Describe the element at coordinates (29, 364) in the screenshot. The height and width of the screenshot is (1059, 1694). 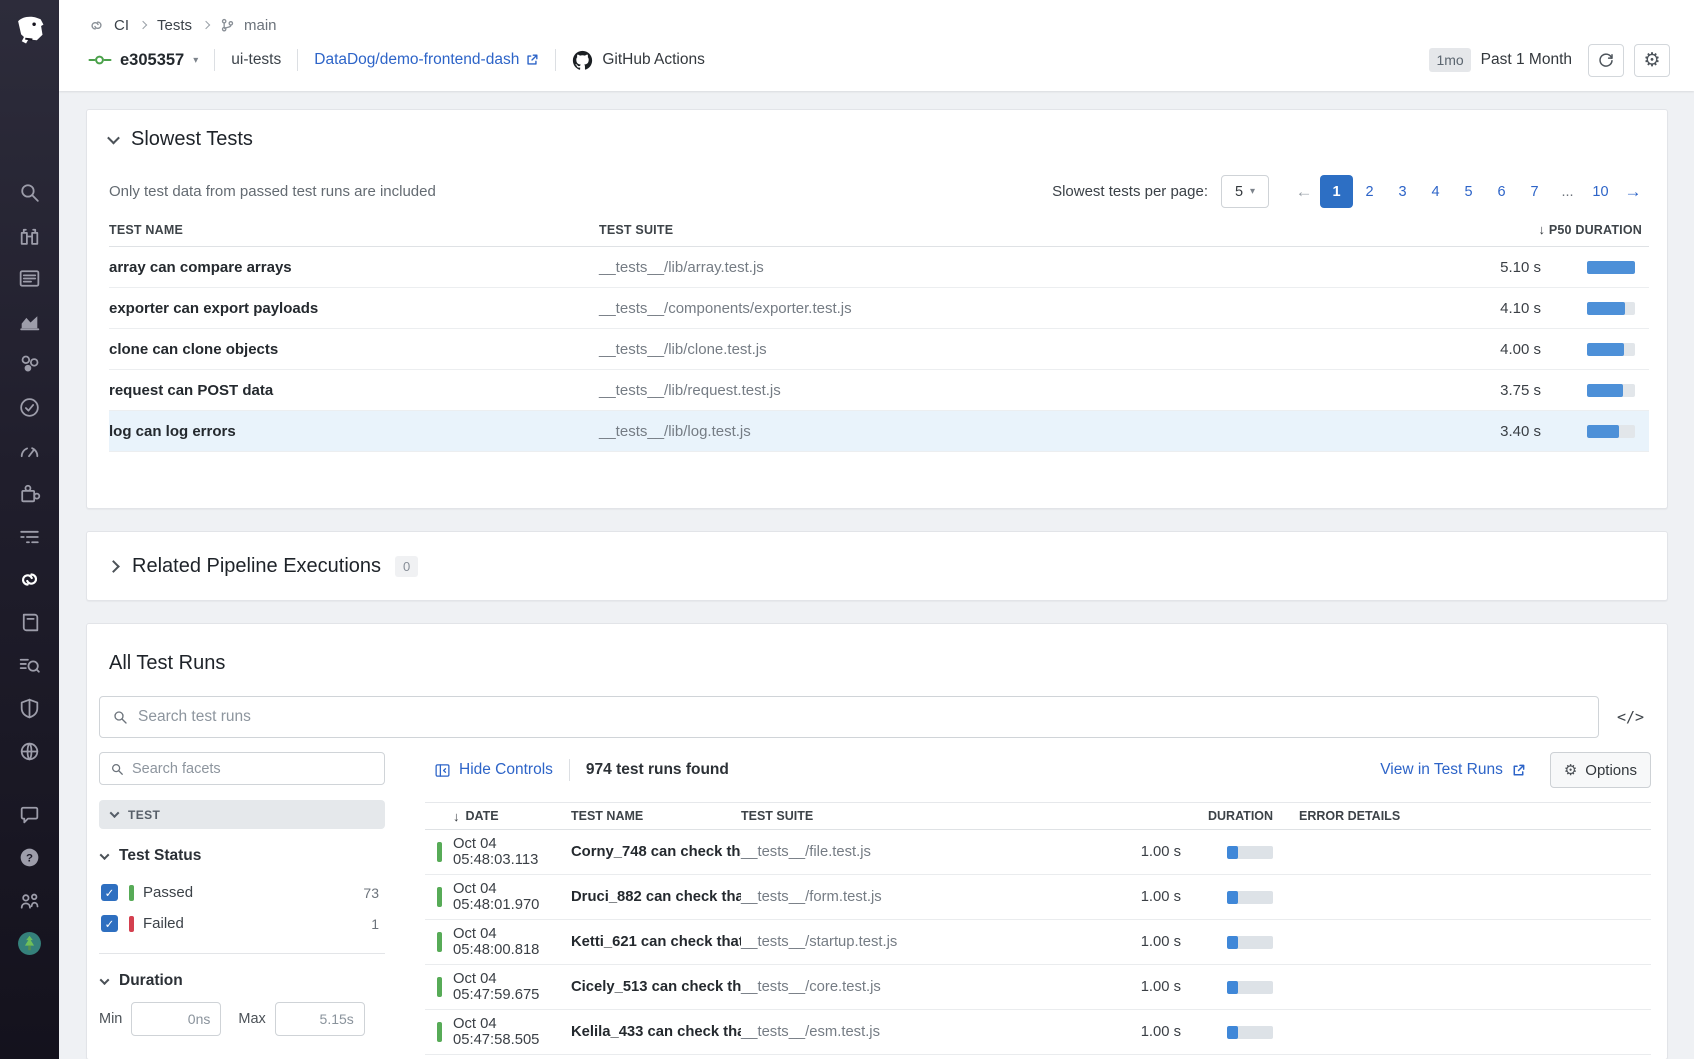
I see `sidebar-item-infrastructure` at that location.